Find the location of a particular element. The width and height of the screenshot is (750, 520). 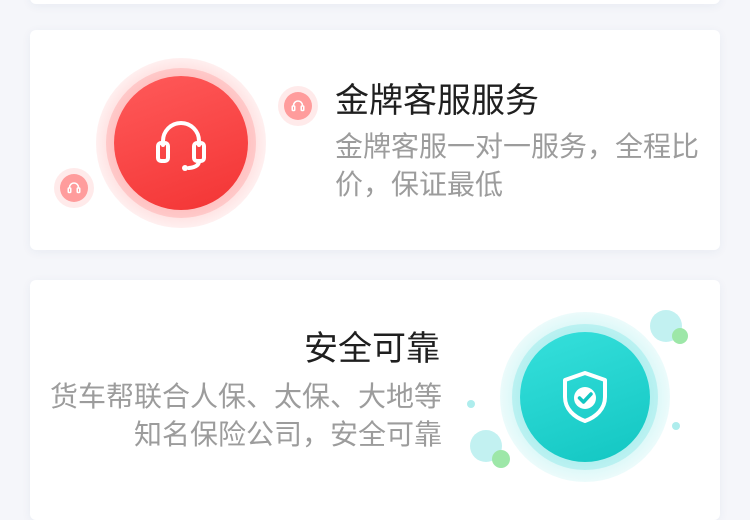

service-card-partial is located at coordinates (375, 2).